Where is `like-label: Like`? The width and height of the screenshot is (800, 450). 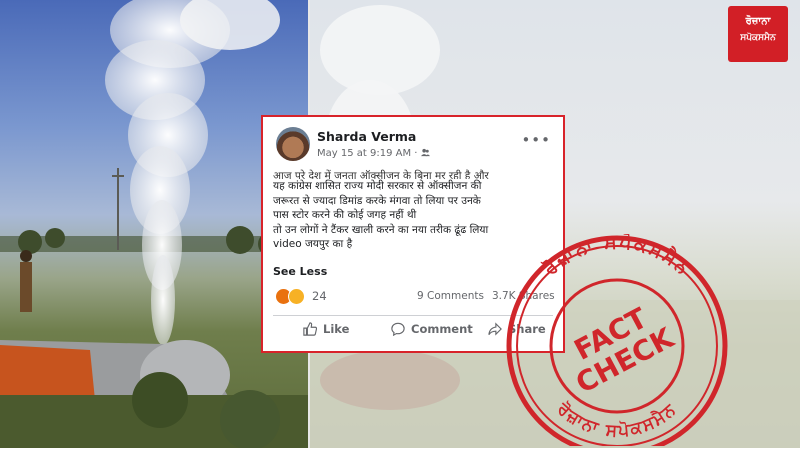 like-label: Like is located at coordinates (336, 329).